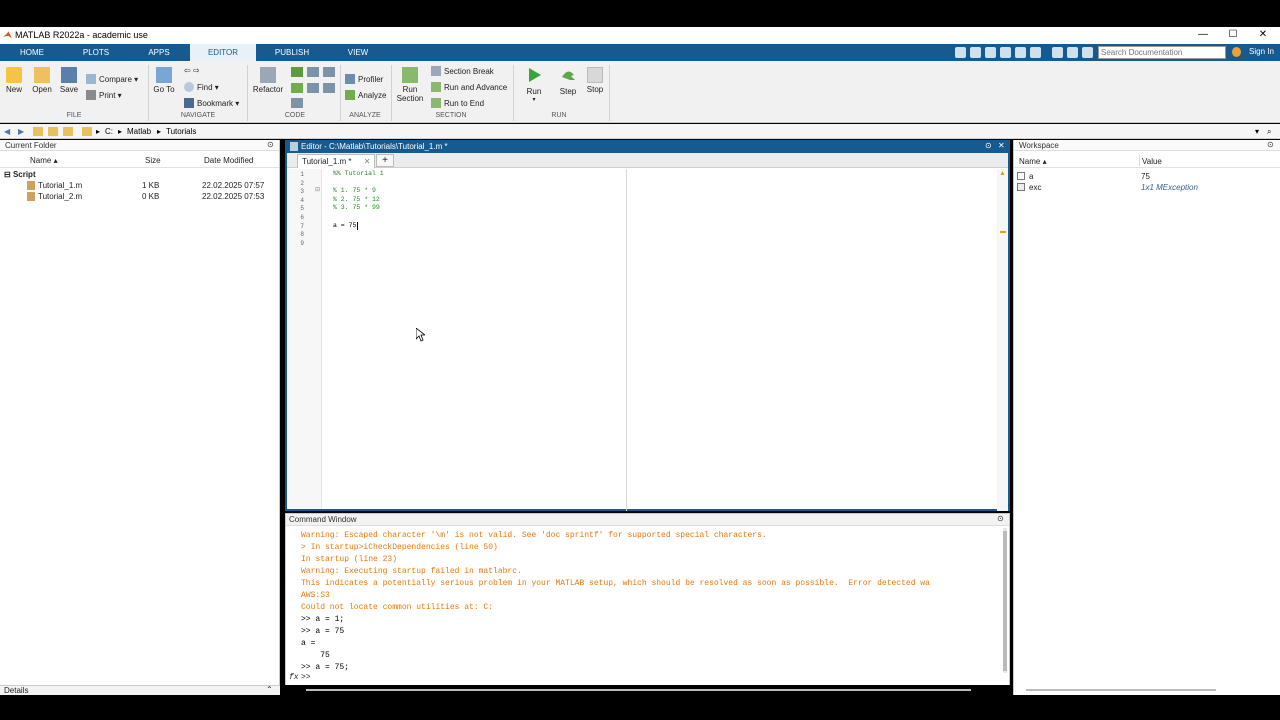 The image size is (1280, 720). Describe the element at coordinates (294, 677) in the screenshot. I see `fx-icon: fx` at that location.